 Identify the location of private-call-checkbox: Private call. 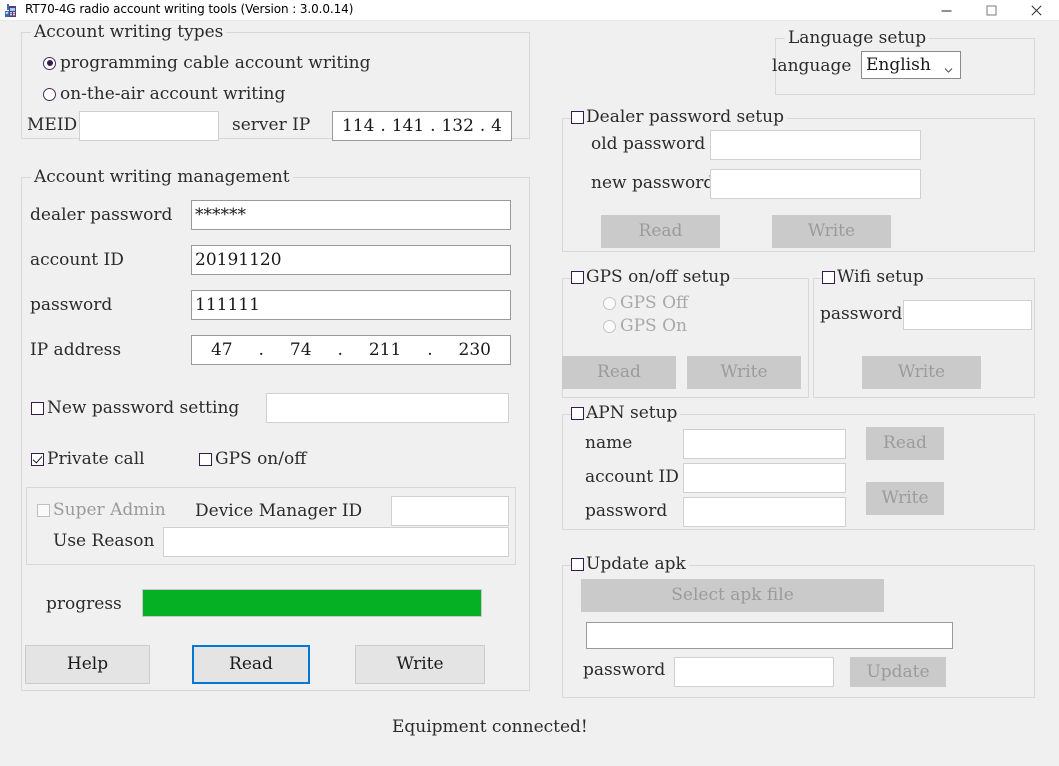
(88, 459).